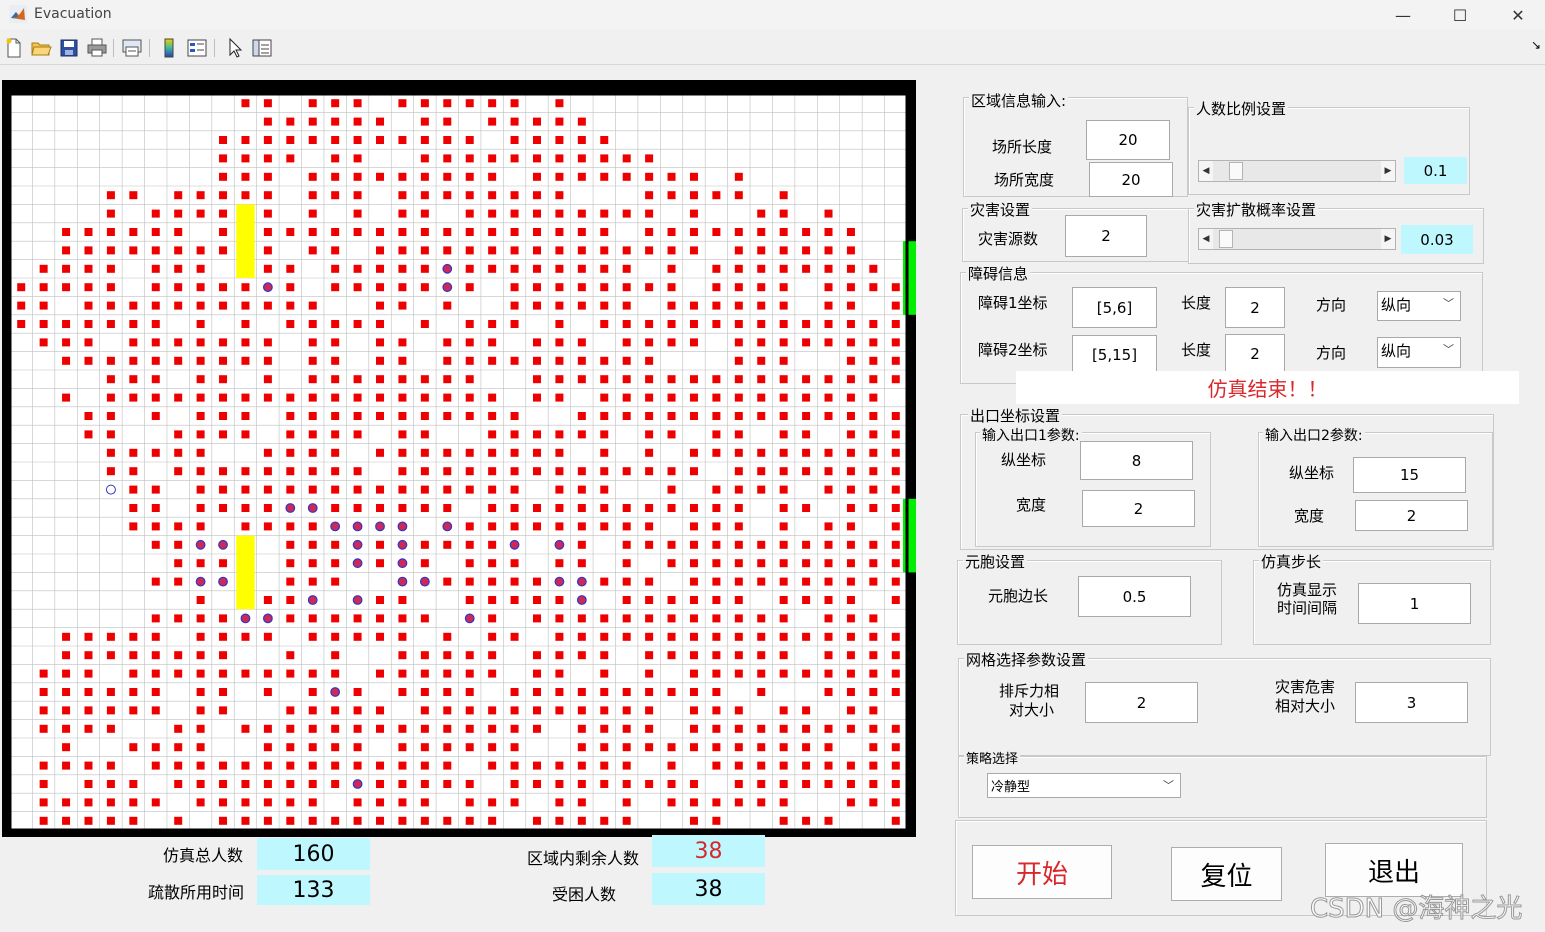 Image resolution: width=1545 pixels, height=932 pixels. Describe the element at coordinates (41, 48) in the screenshot. I see `open-folder-icon` at that location.